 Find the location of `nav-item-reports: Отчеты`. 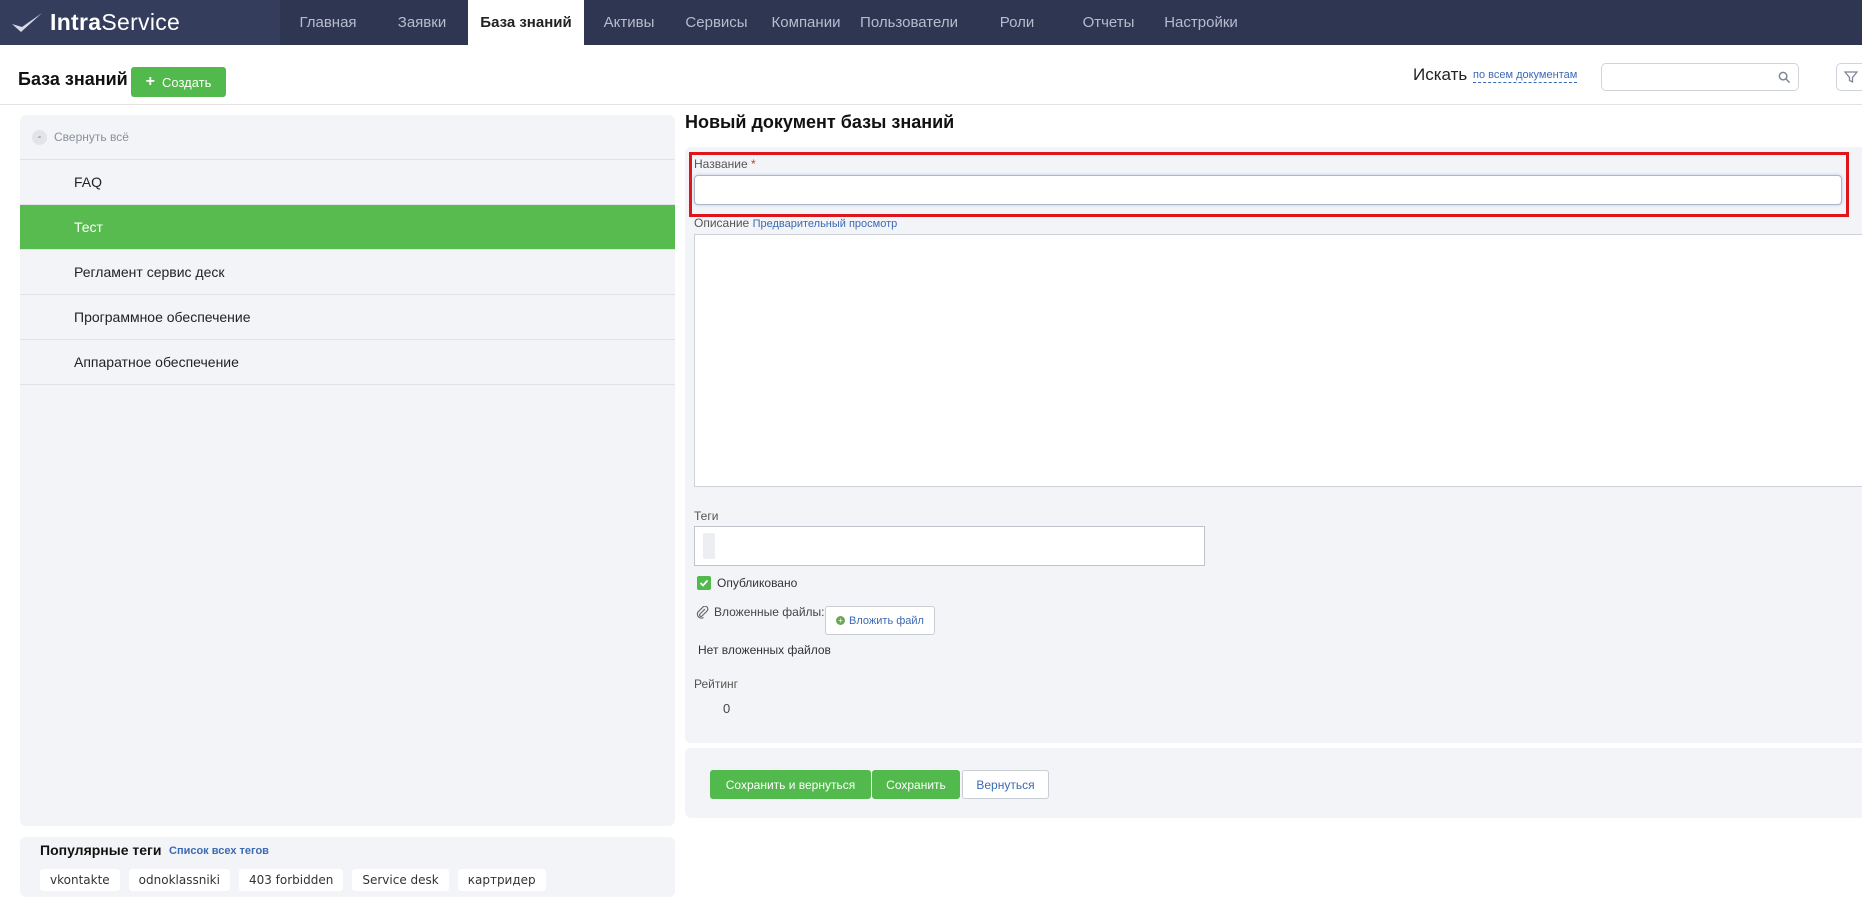

nav-item-reports: Отчеты is located at coordinates (1108, 22).